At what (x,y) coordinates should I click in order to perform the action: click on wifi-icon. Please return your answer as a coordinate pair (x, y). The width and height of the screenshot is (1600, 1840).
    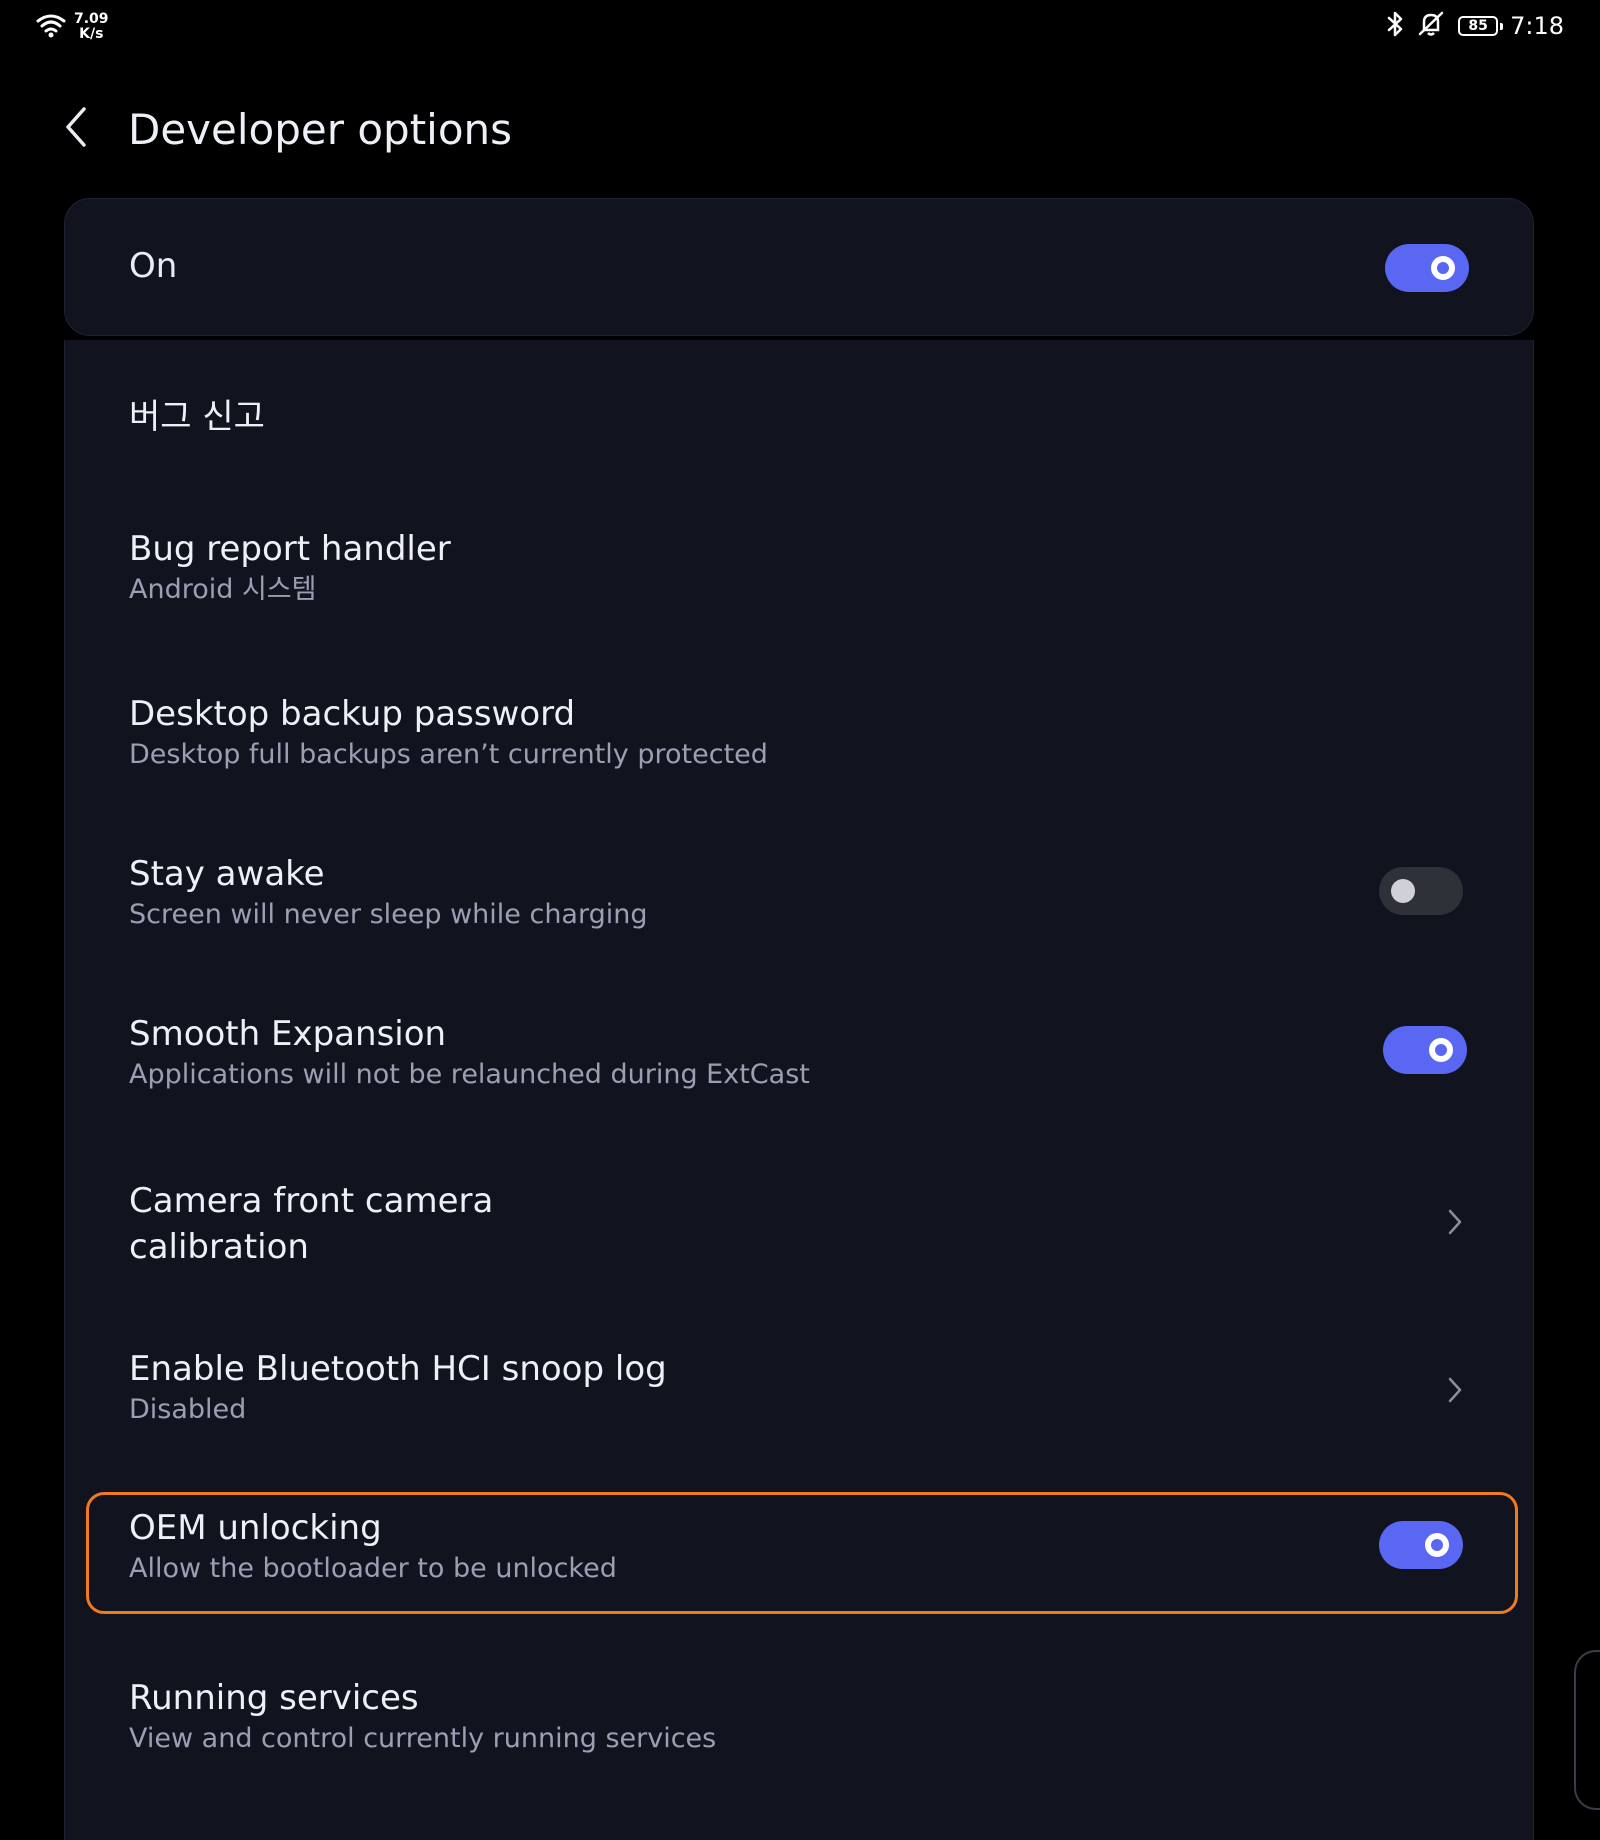
    Looking at the image, I should click on (51, 27).